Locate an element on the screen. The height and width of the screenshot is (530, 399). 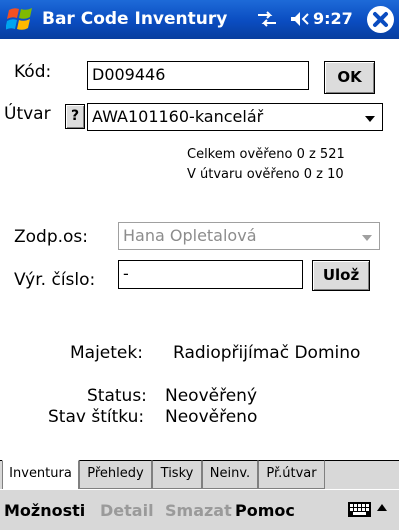
close-icon is located at coordinates (380, 19).